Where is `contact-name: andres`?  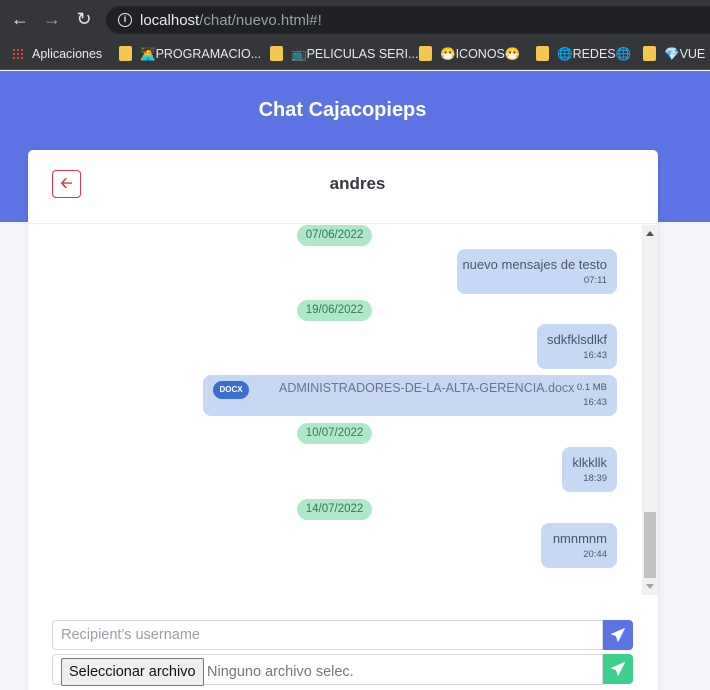 contact-name: andres is located at coordinates (357, 183).